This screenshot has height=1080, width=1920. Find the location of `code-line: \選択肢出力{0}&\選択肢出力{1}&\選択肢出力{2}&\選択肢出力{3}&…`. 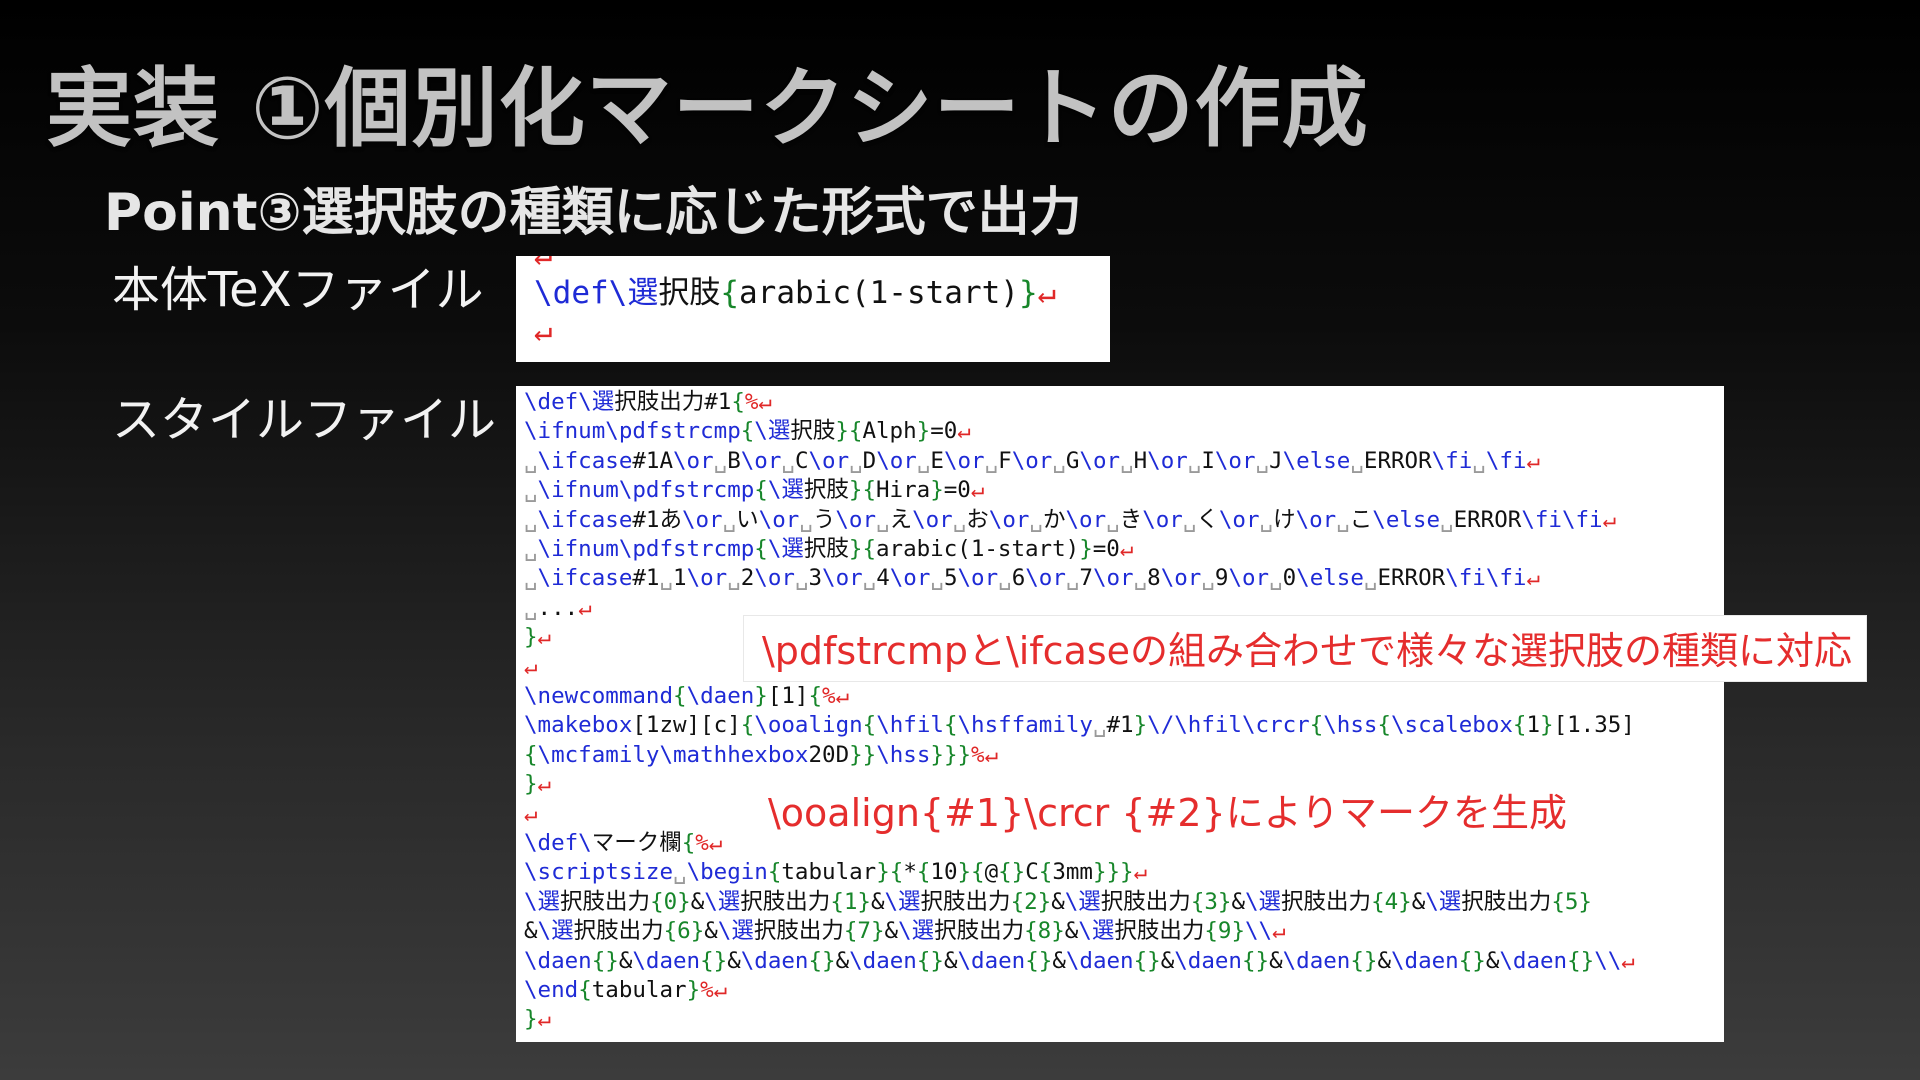

code-line: \選択肢出力{0}&\選択肢出力{1}&\選択肢出力{2}&\選択肢出力{3}&… is located at coordinates (1058, 902).